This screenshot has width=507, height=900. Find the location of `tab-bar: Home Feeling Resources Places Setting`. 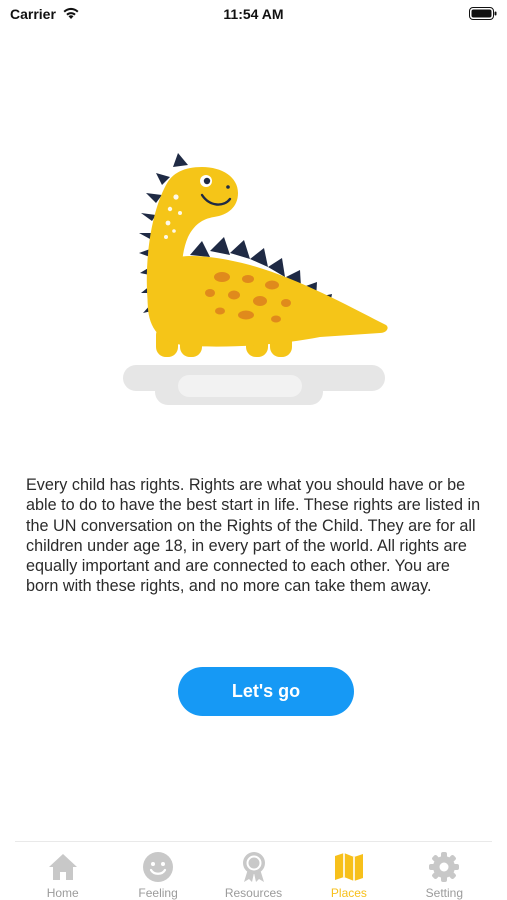

tab-bar: Home Feeling Resources Places Setting is located at coordinates (253, 870).